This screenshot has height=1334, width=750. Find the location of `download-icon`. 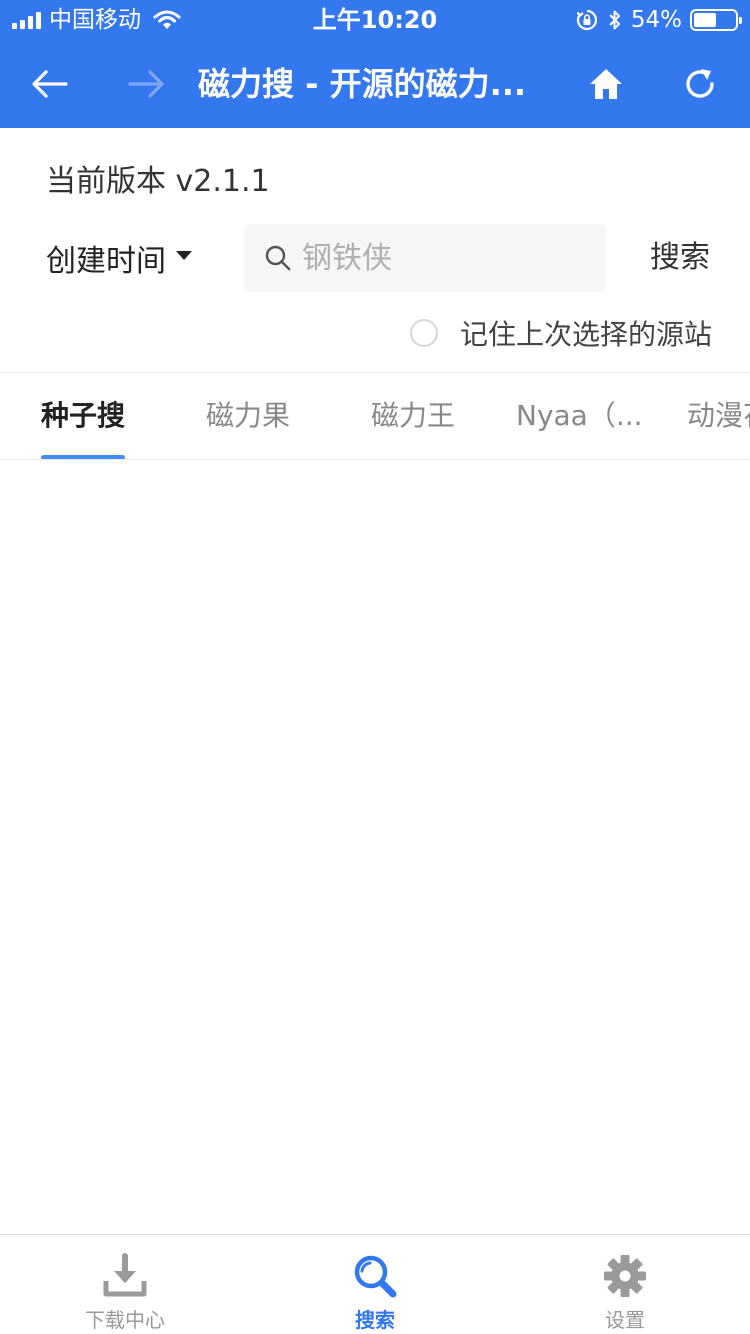

download-icon is located at coordinates (125, 1276).